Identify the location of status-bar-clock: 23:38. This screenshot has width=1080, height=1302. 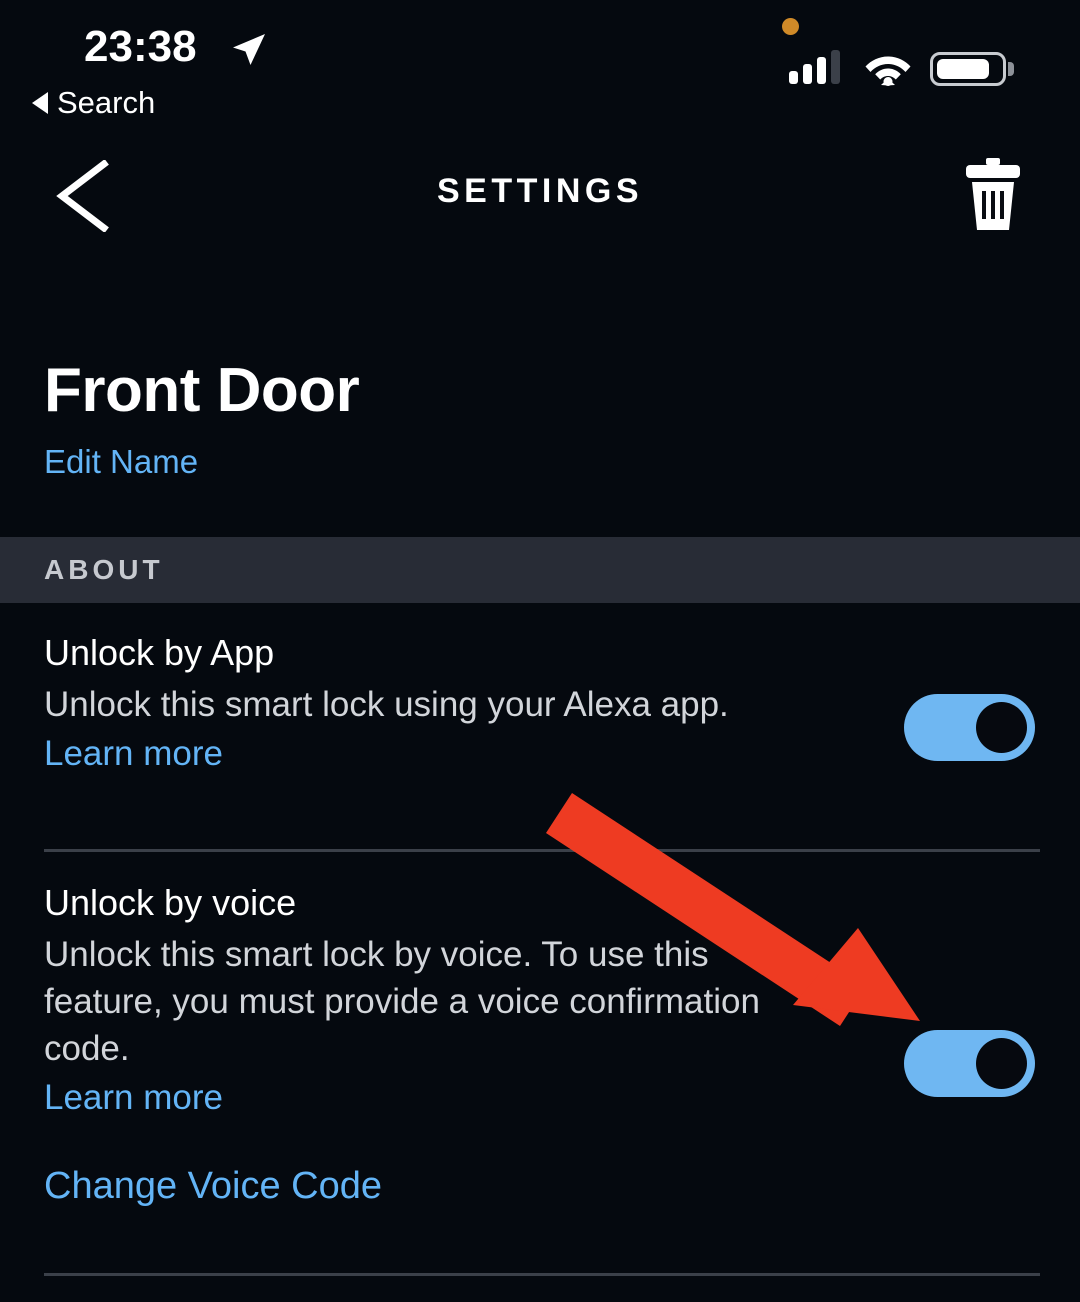
(140, 46).